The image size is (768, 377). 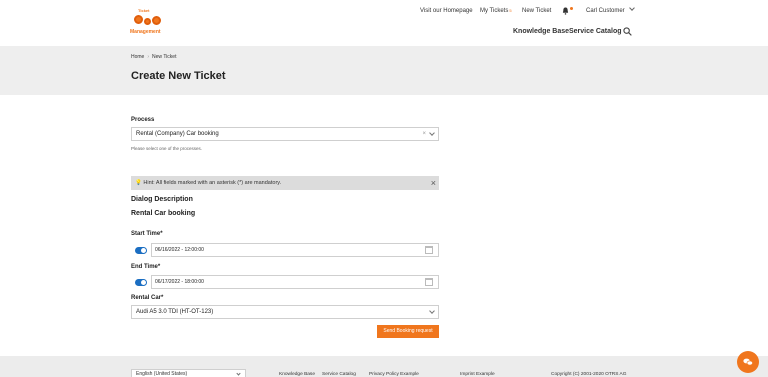 What do you see at coordinates (408, 331) in the screenshot?
I see `send-booking-button: Send Booking request` at bounding box center [408, 331].